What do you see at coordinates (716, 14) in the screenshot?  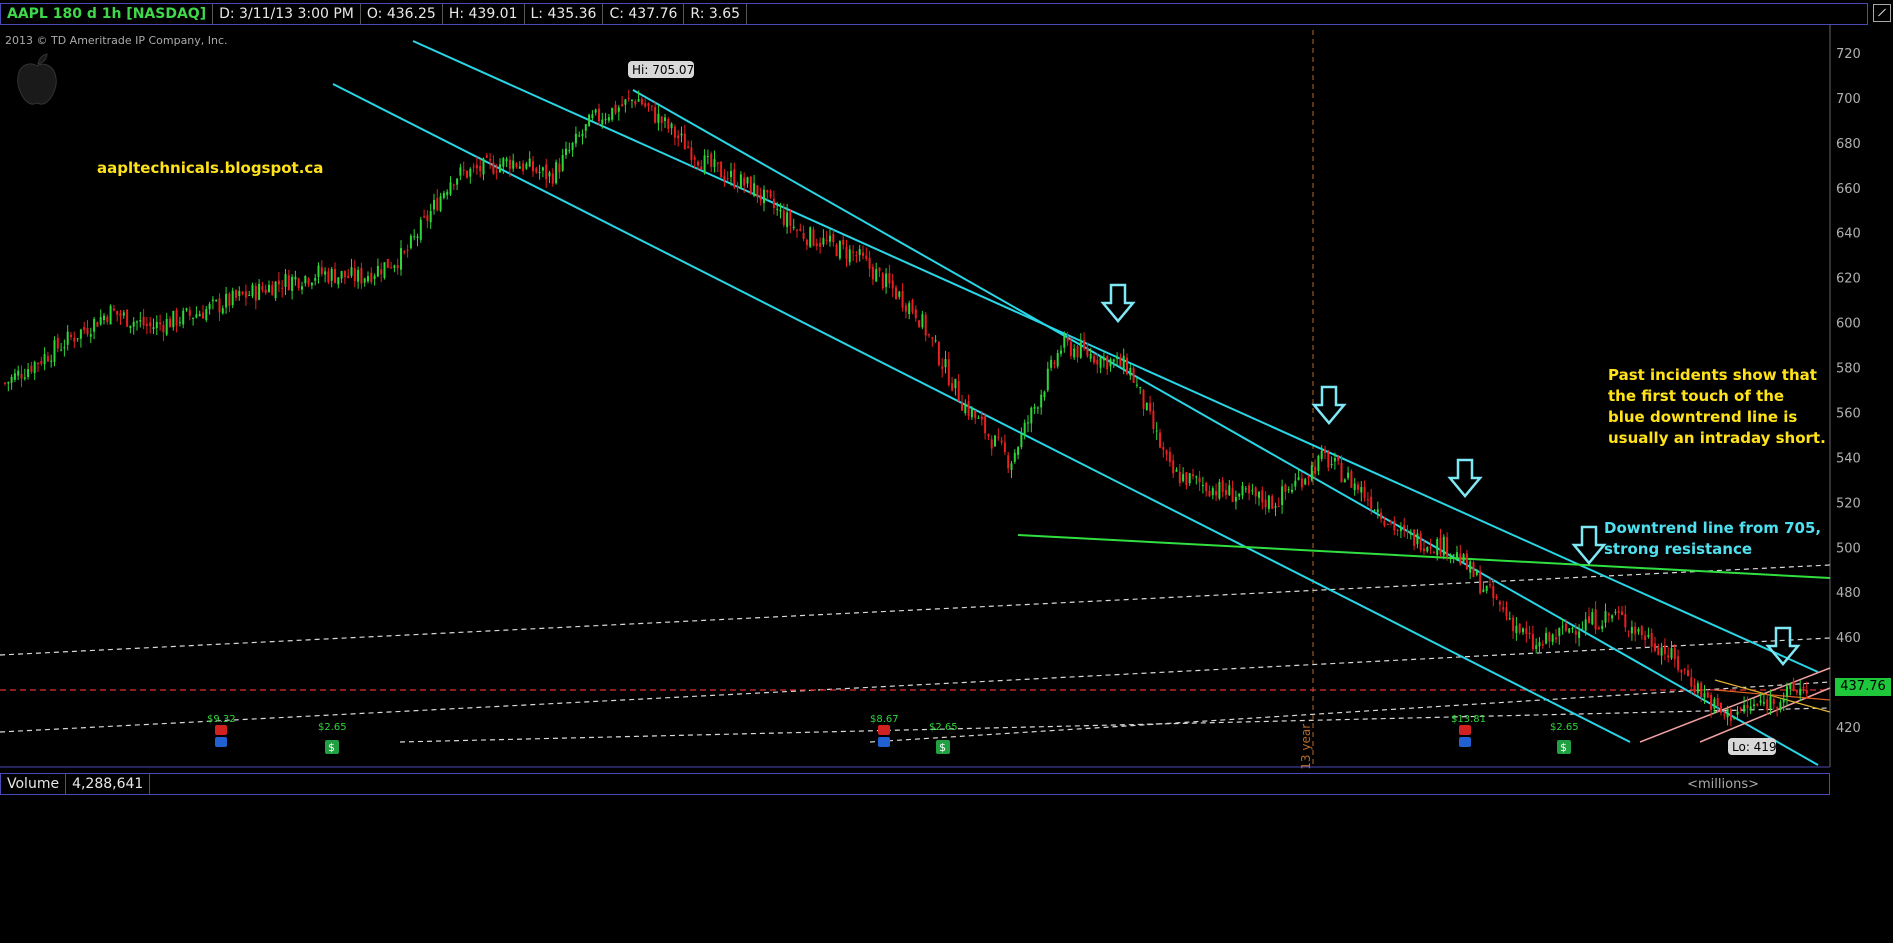 I see `range-readout: R: 3.65` at bounding box center [716, 14].